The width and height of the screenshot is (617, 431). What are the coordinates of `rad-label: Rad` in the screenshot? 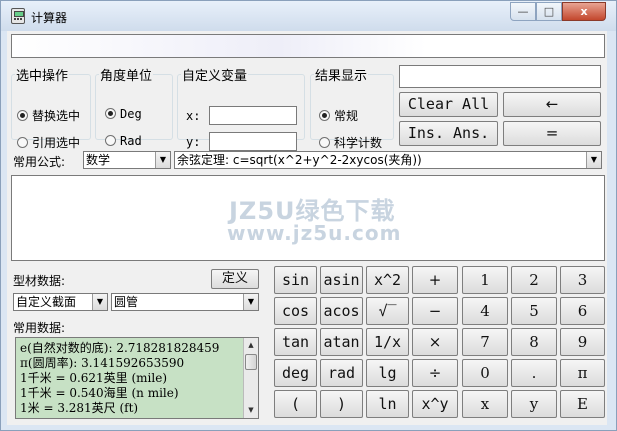 It's located at (131, 141).